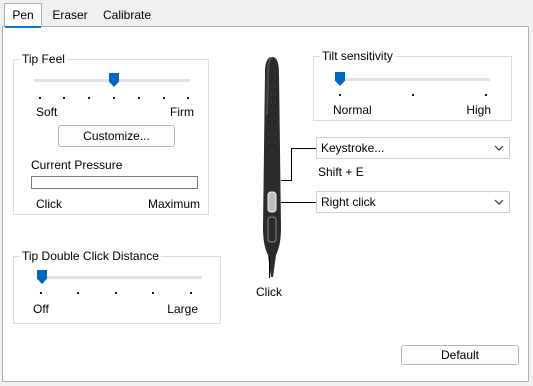  I want to click on tip-feel-max-label: Firm, so click(182, 112).